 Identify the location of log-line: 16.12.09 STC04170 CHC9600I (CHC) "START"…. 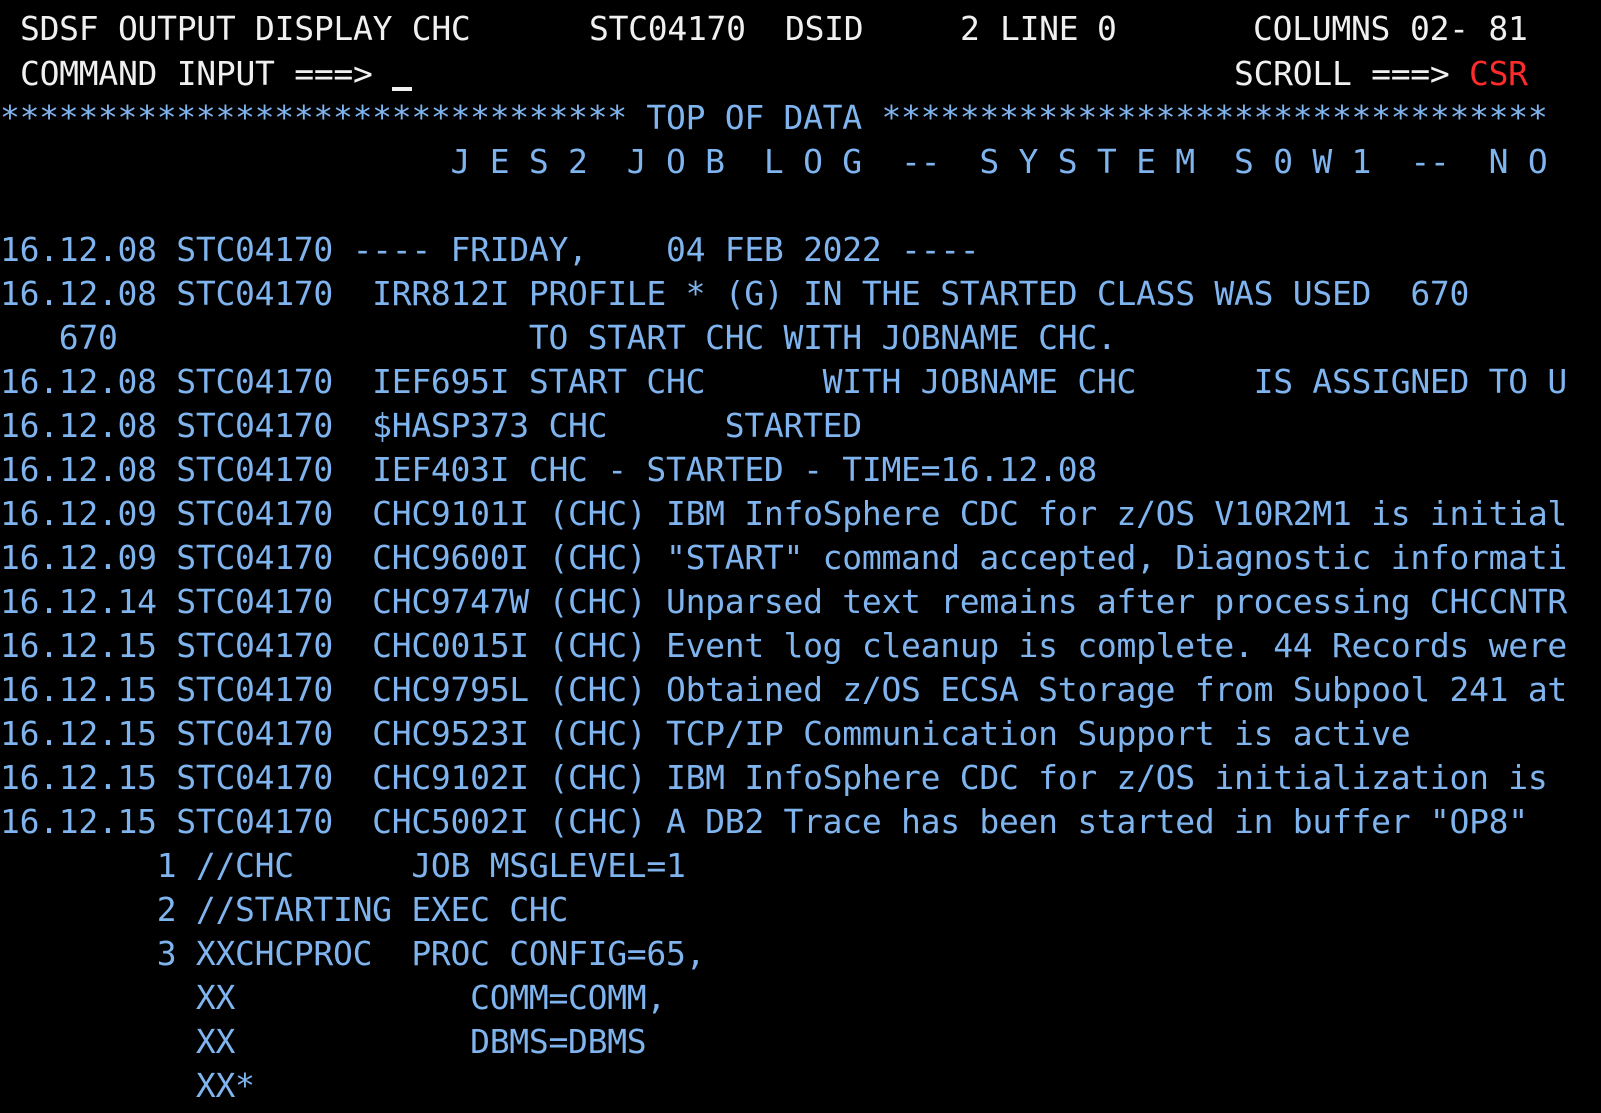
(784, 557).